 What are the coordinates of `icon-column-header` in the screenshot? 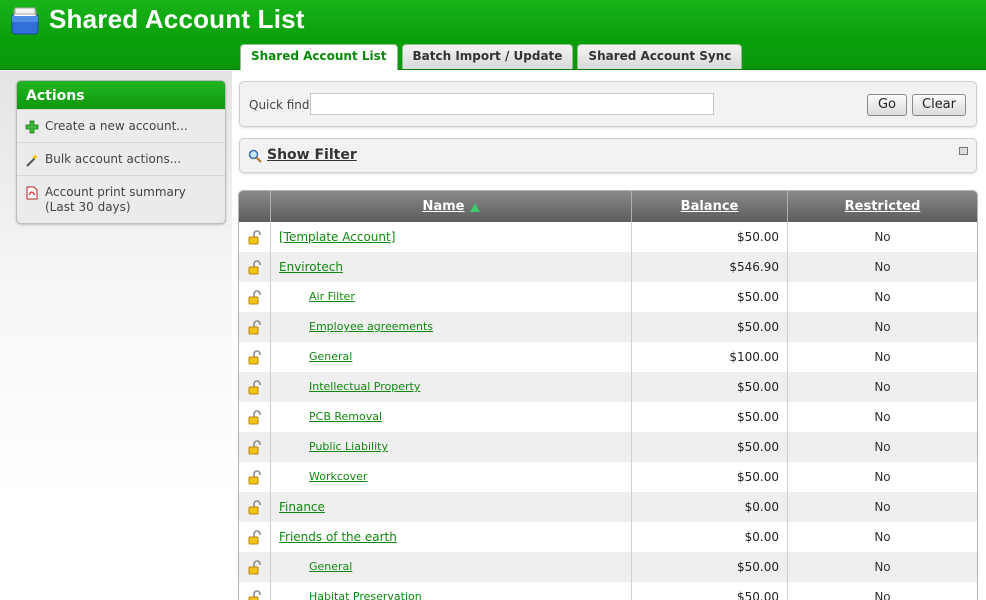 It's located at (255, 206).